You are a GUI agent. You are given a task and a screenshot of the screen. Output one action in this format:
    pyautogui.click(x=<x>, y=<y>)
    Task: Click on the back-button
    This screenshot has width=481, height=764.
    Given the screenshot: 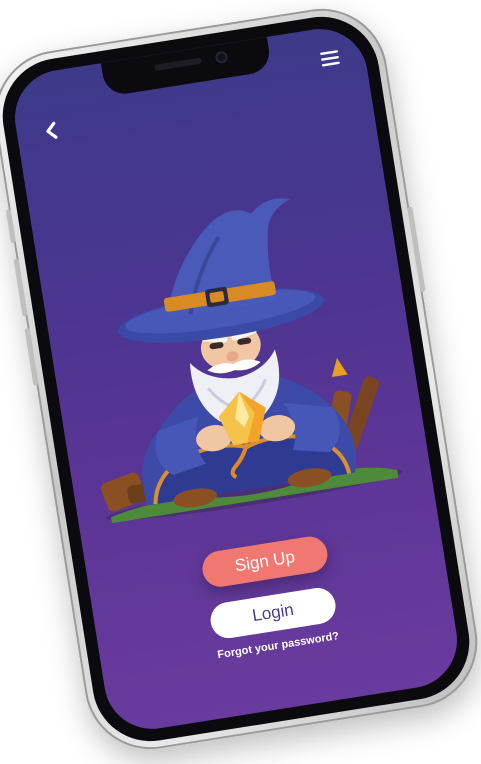 What is the action you would take?
    pyautogui.click(x=52, y=131)
    